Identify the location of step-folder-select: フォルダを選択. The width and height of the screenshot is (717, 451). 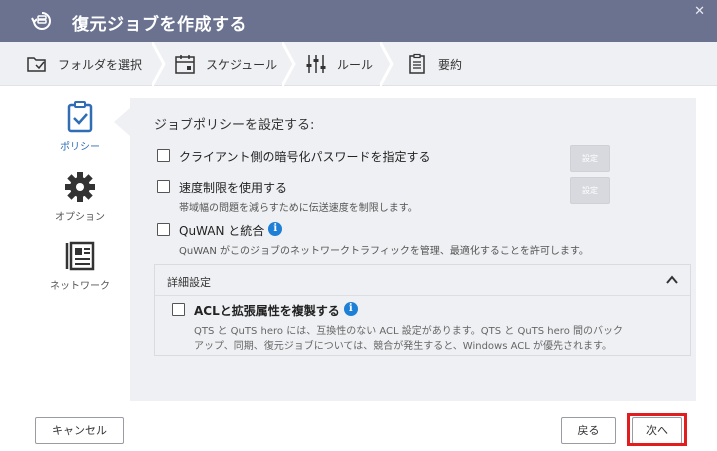
(84, 64).